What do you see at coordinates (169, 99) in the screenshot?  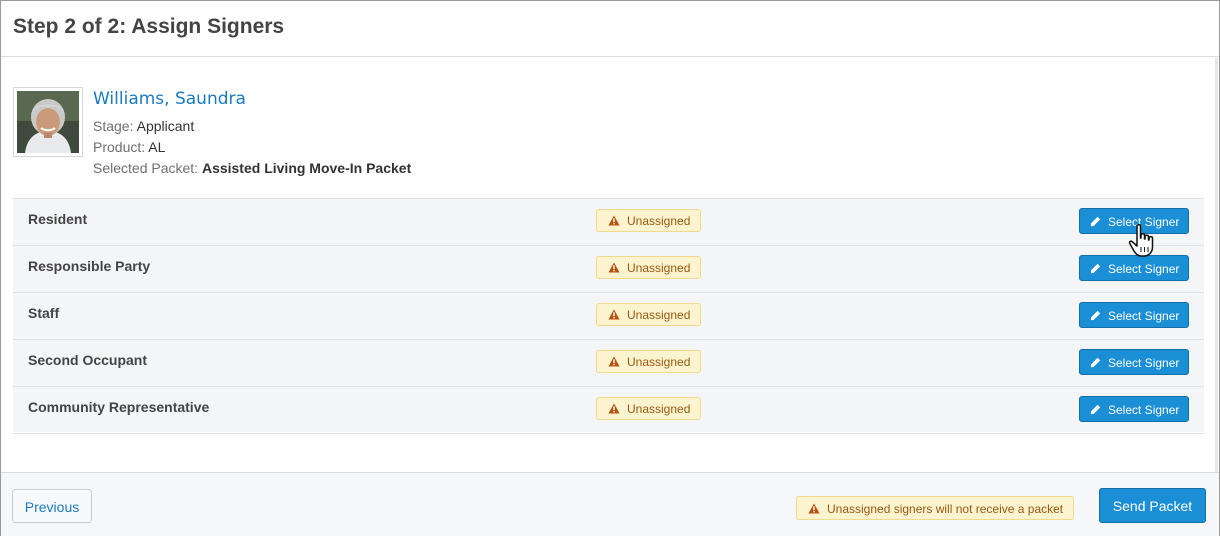 I see `prospect-name-link: Williams, Saundra` at bounding box center [169, 99].